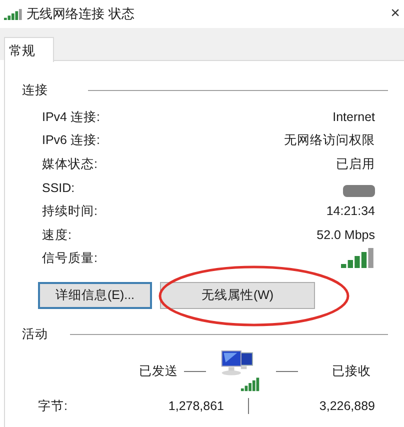 Image resolution: width=404 pixels, height=427 pixels. I want to click on field-label: IPv4 连接:, so click(71, 117).